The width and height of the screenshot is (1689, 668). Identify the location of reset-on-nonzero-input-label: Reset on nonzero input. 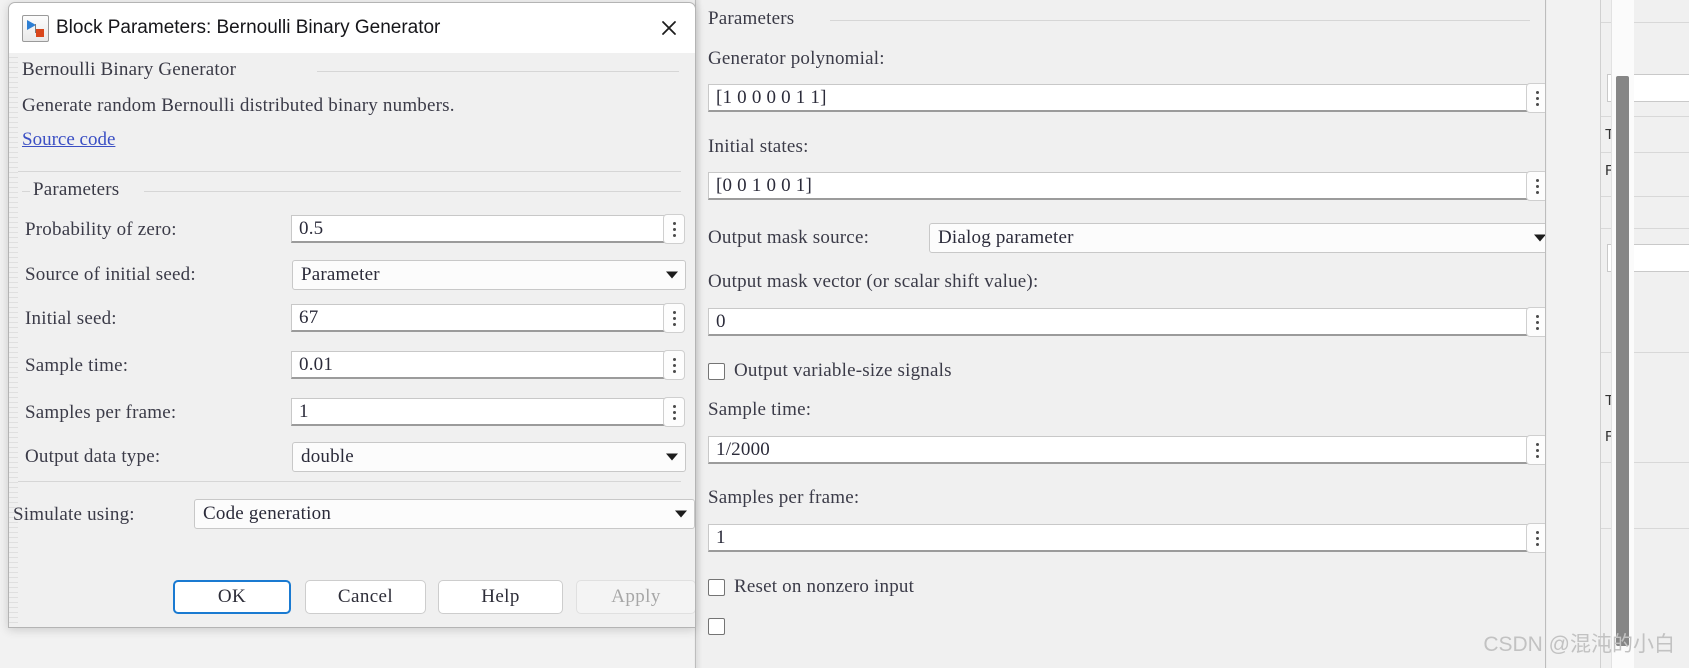
(824, 586).